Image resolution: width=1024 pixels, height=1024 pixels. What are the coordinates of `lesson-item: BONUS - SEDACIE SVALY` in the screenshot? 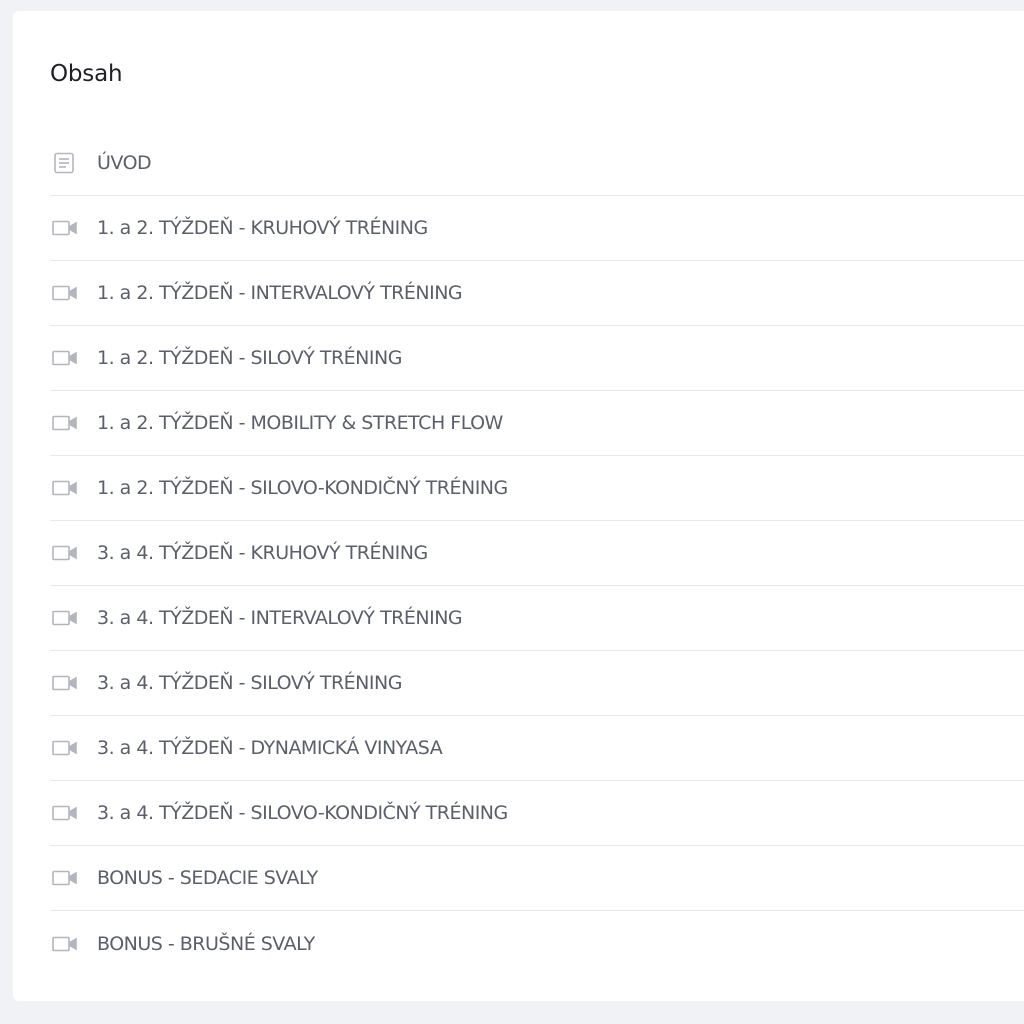 It's located at (537, 878).